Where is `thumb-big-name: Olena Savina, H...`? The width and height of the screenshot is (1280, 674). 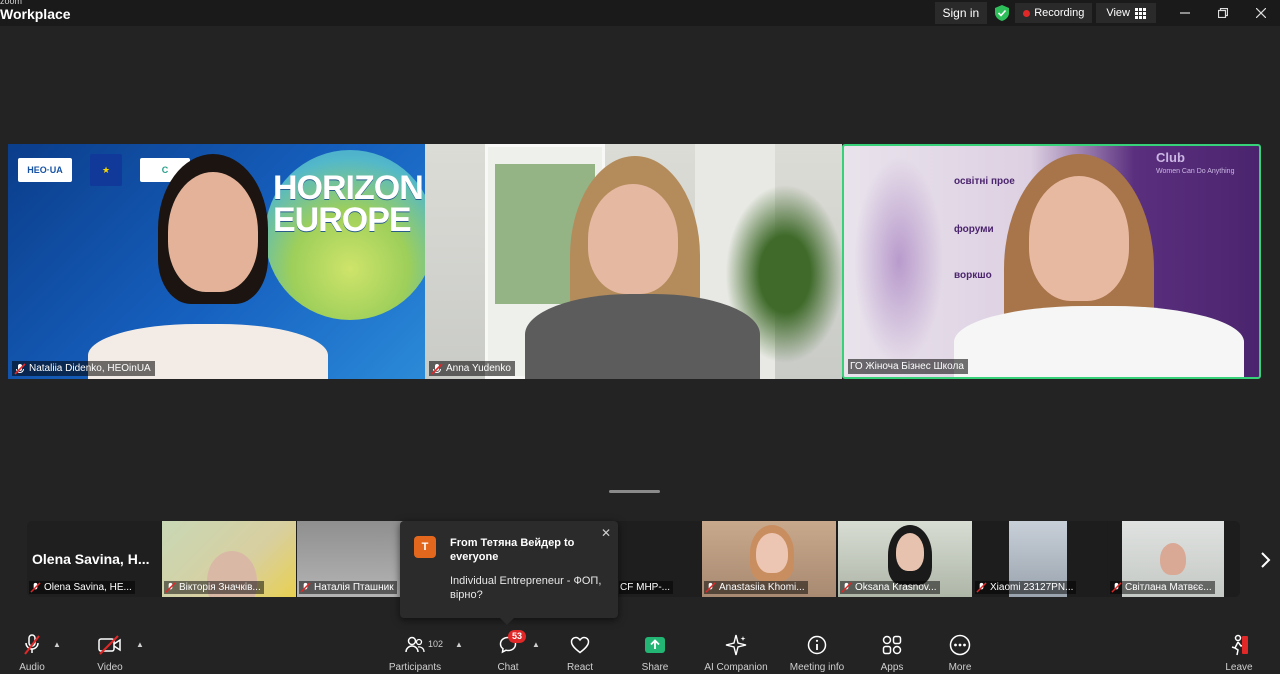
thumb-big-name: Olena Savina, H... is located at coordinates (91, 559).